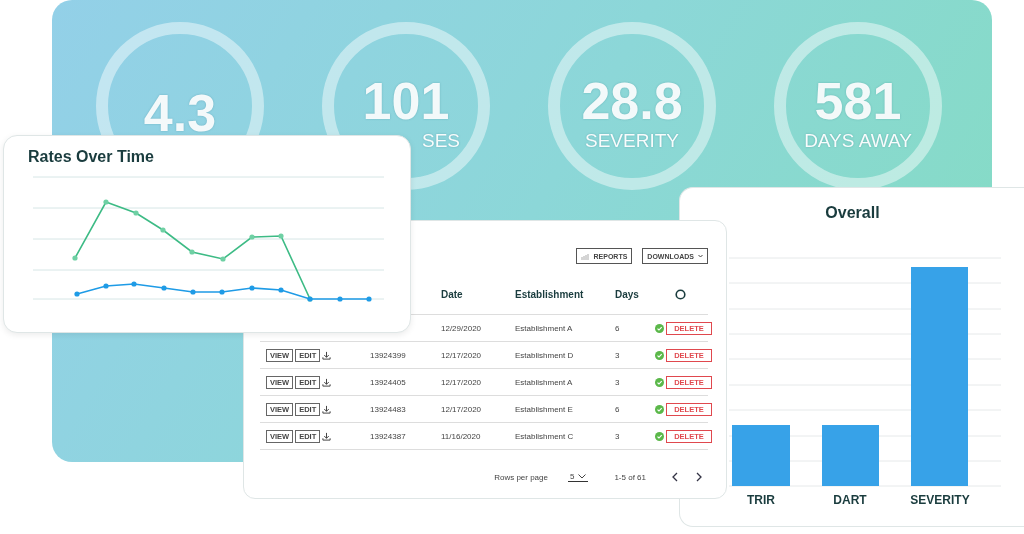 This screenshot has height=534, width=1024. I want to click on rows-per-page-select: 5, so click(578, 477).